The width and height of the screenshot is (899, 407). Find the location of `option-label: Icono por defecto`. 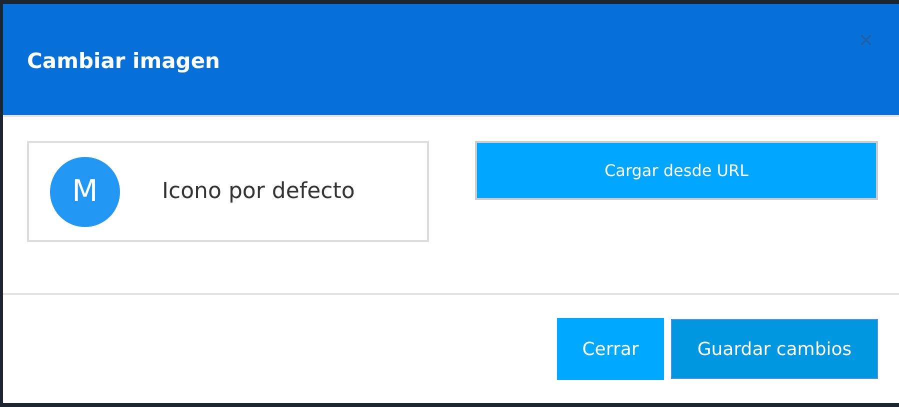

option-label: Icono por defecto is located at coordinates (258, 191).